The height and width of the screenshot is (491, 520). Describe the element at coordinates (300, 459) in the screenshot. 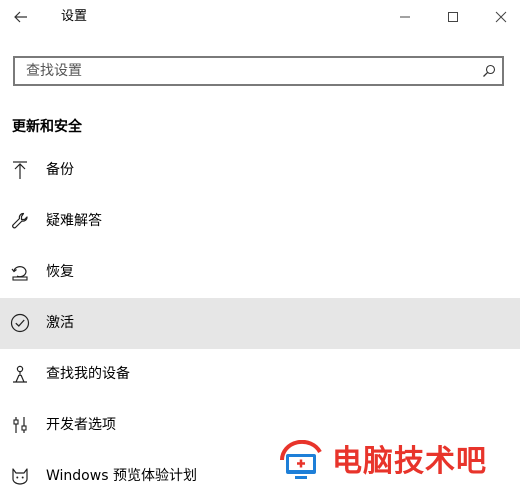

I see `watermark-emblem-icon` at that location.